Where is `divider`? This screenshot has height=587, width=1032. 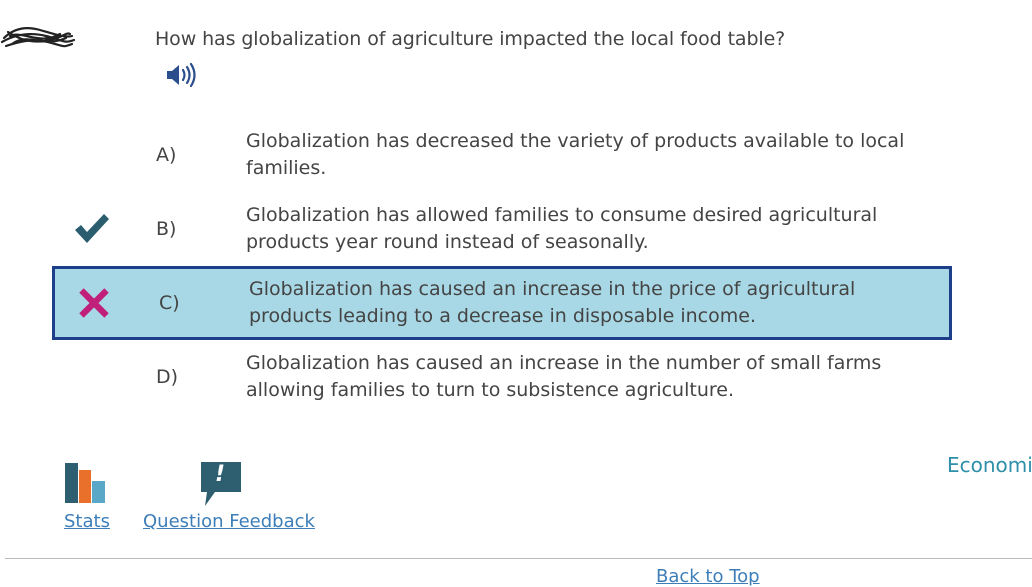
divider is located at coordinates (518, 558).